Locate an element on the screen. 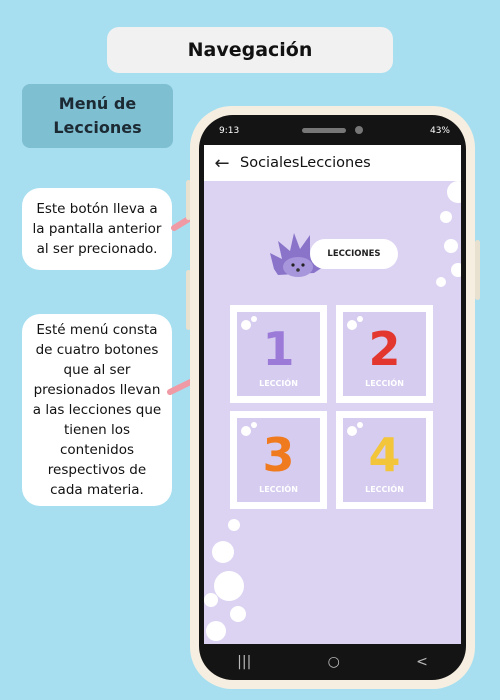  speaker-icon is located at coordinates (324, 130).